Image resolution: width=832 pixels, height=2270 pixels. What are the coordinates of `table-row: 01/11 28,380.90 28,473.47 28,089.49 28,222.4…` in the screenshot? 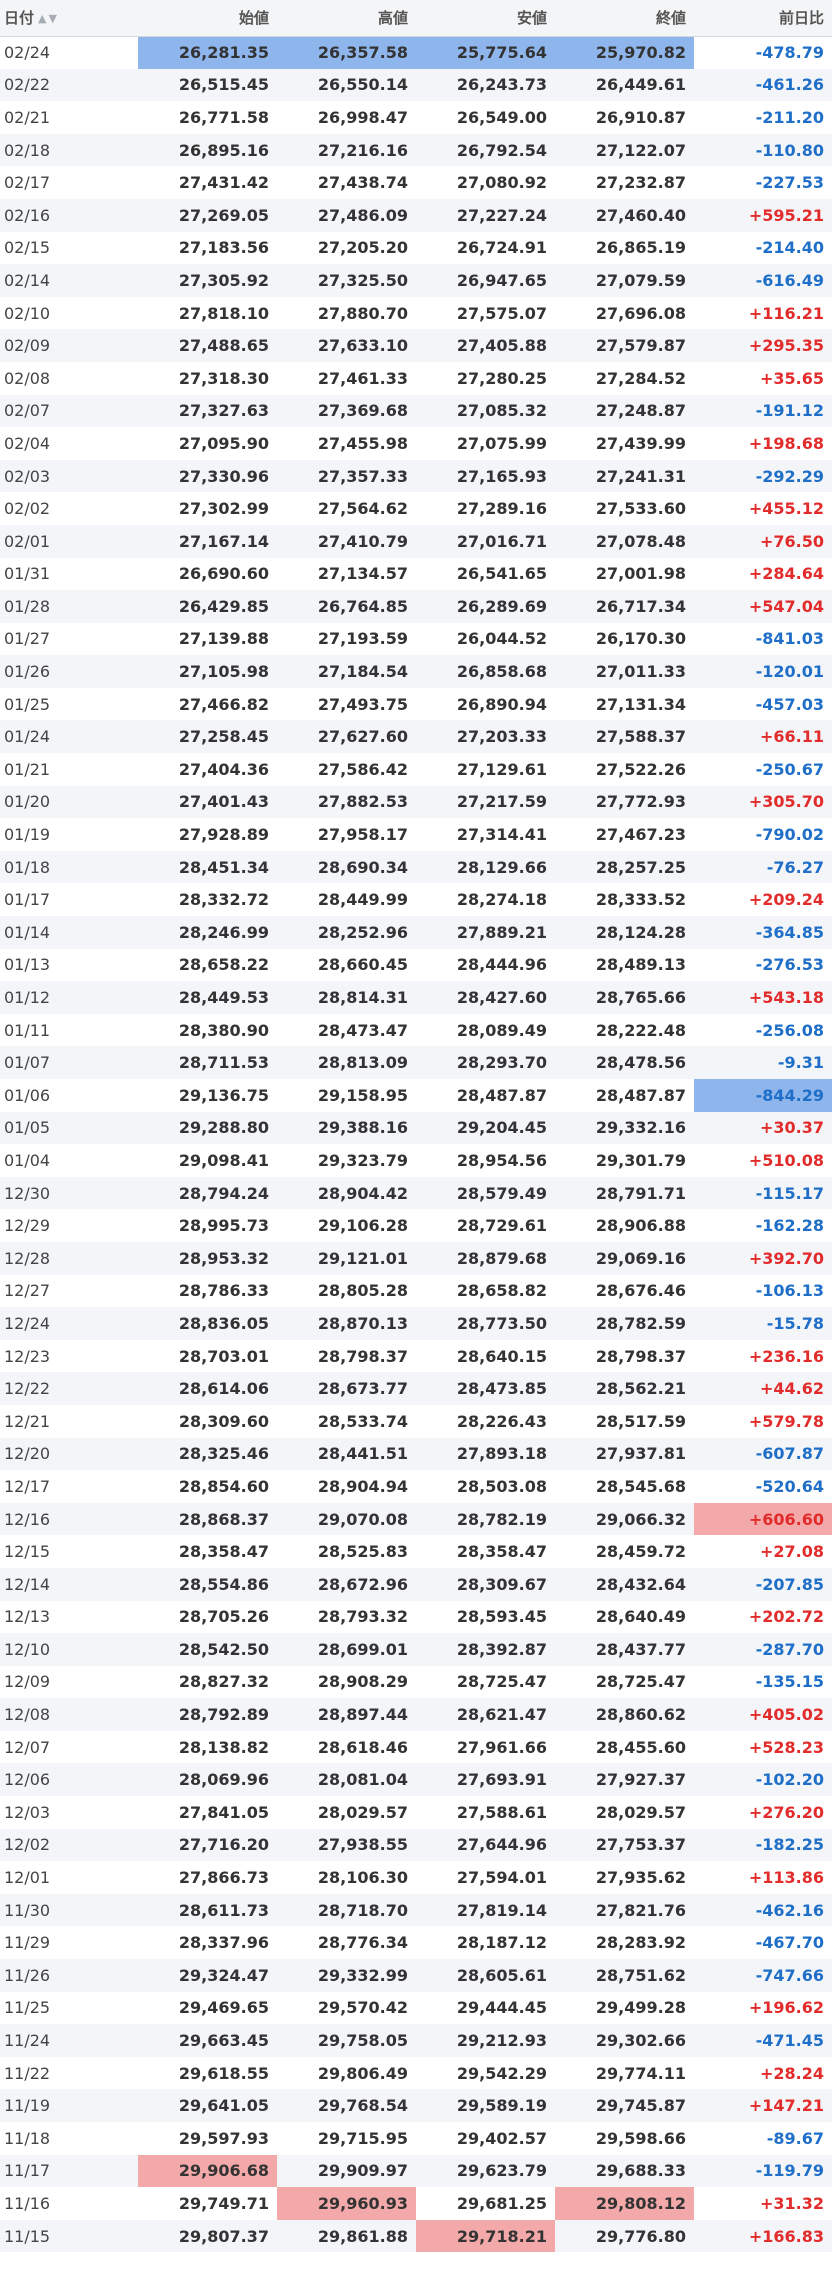 It's located at (416, 1030).